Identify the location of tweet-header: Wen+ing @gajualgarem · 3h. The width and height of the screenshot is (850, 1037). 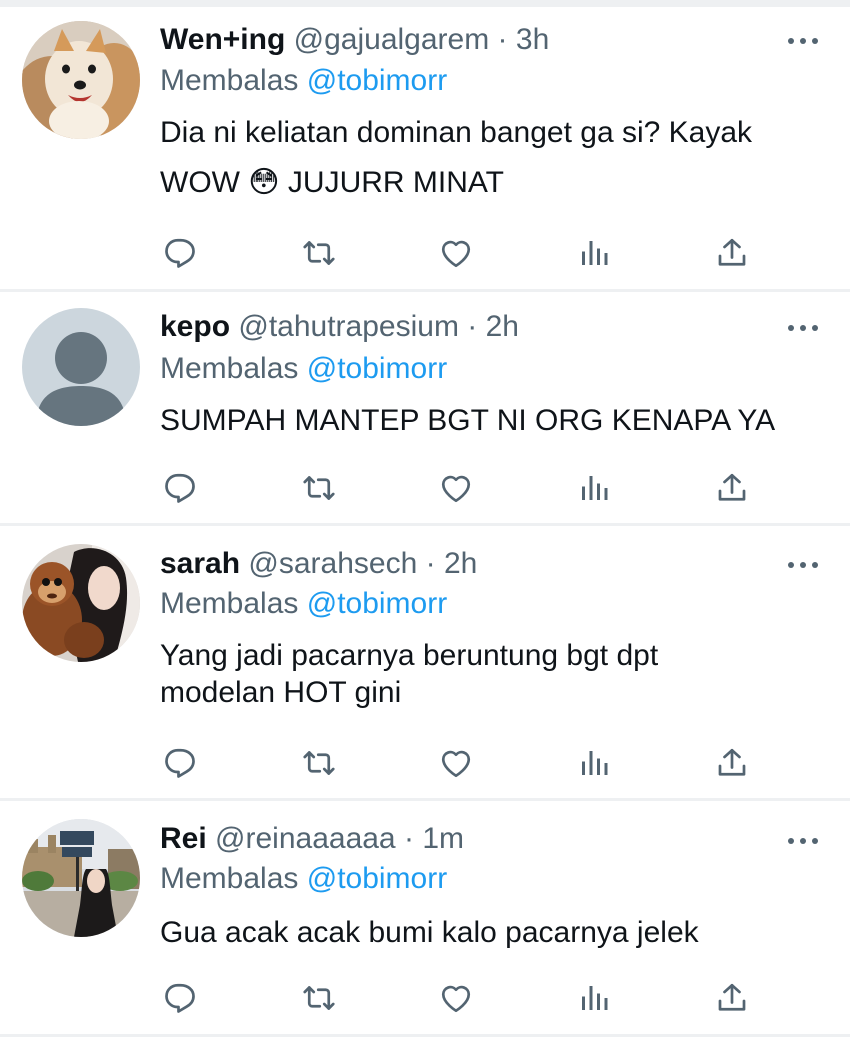
(354, 40).